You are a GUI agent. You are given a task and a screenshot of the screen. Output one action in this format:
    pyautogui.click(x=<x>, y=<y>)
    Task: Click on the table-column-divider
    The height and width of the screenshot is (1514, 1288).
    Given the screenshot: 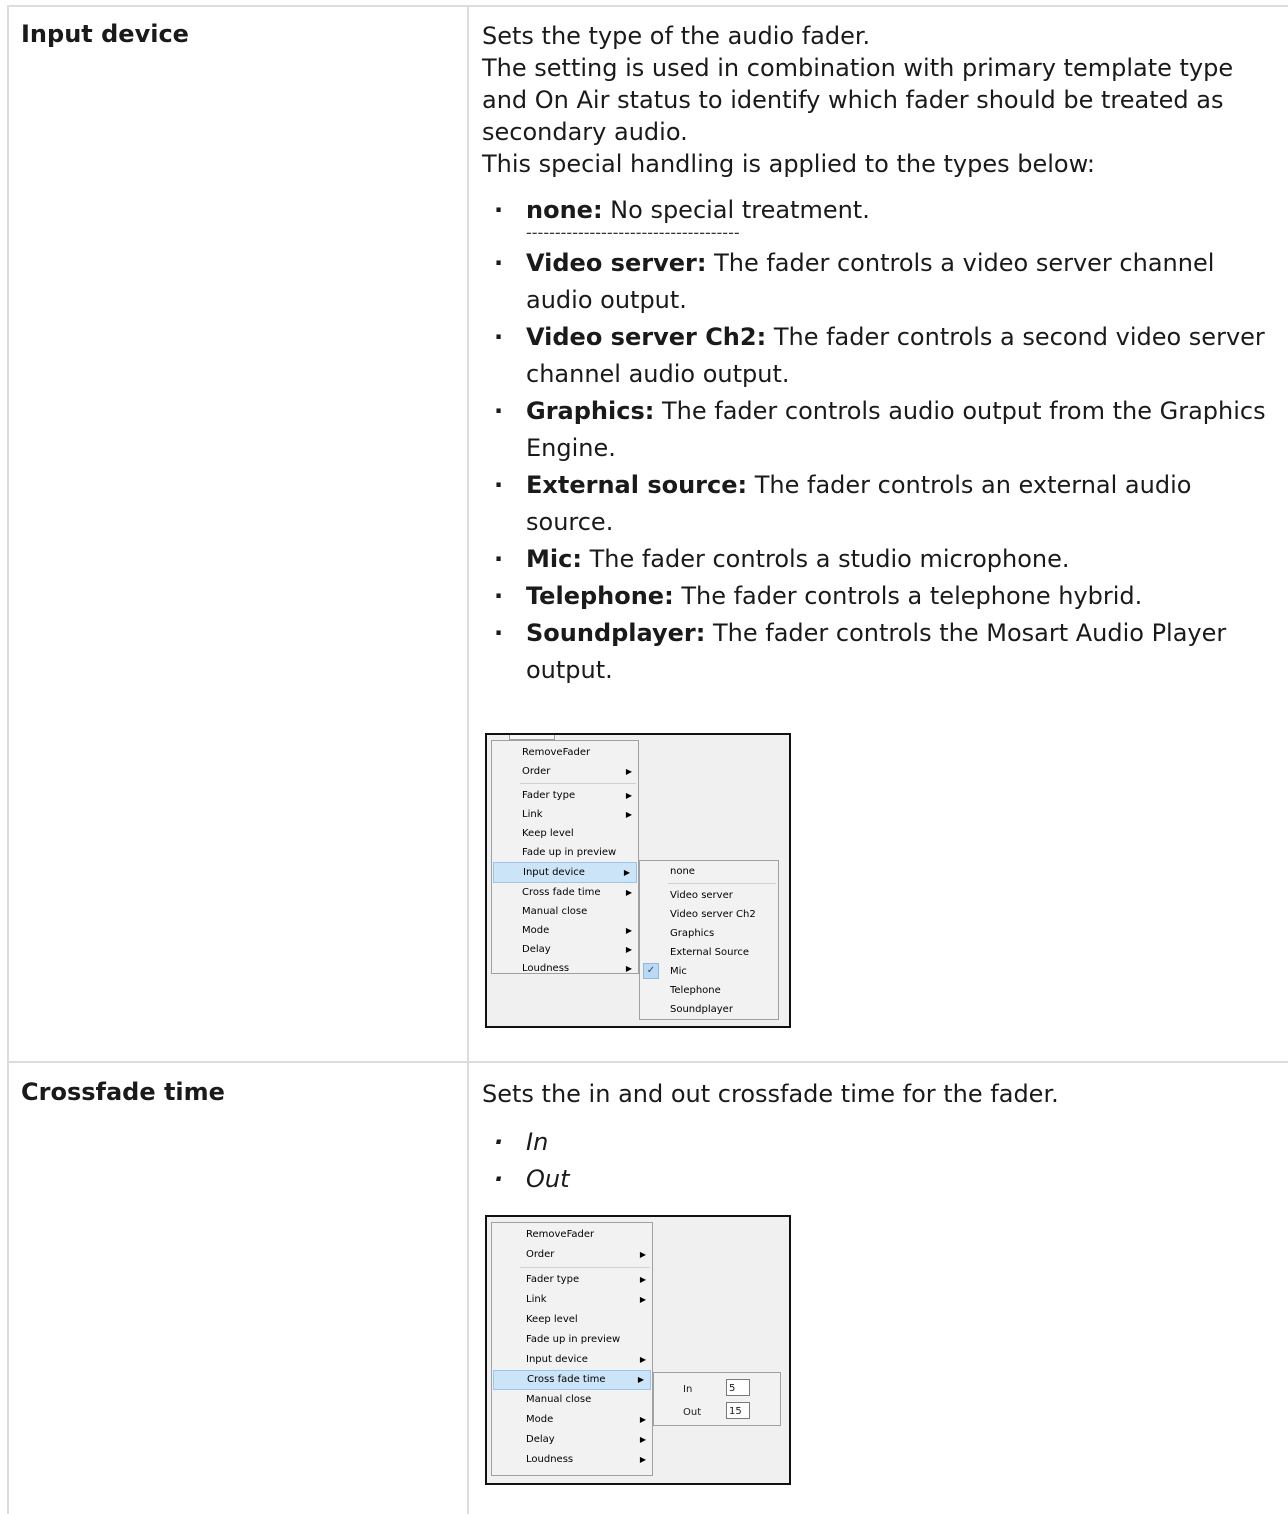 What is the action you would take?
    pyautogui.click(x=468, y=759)
    